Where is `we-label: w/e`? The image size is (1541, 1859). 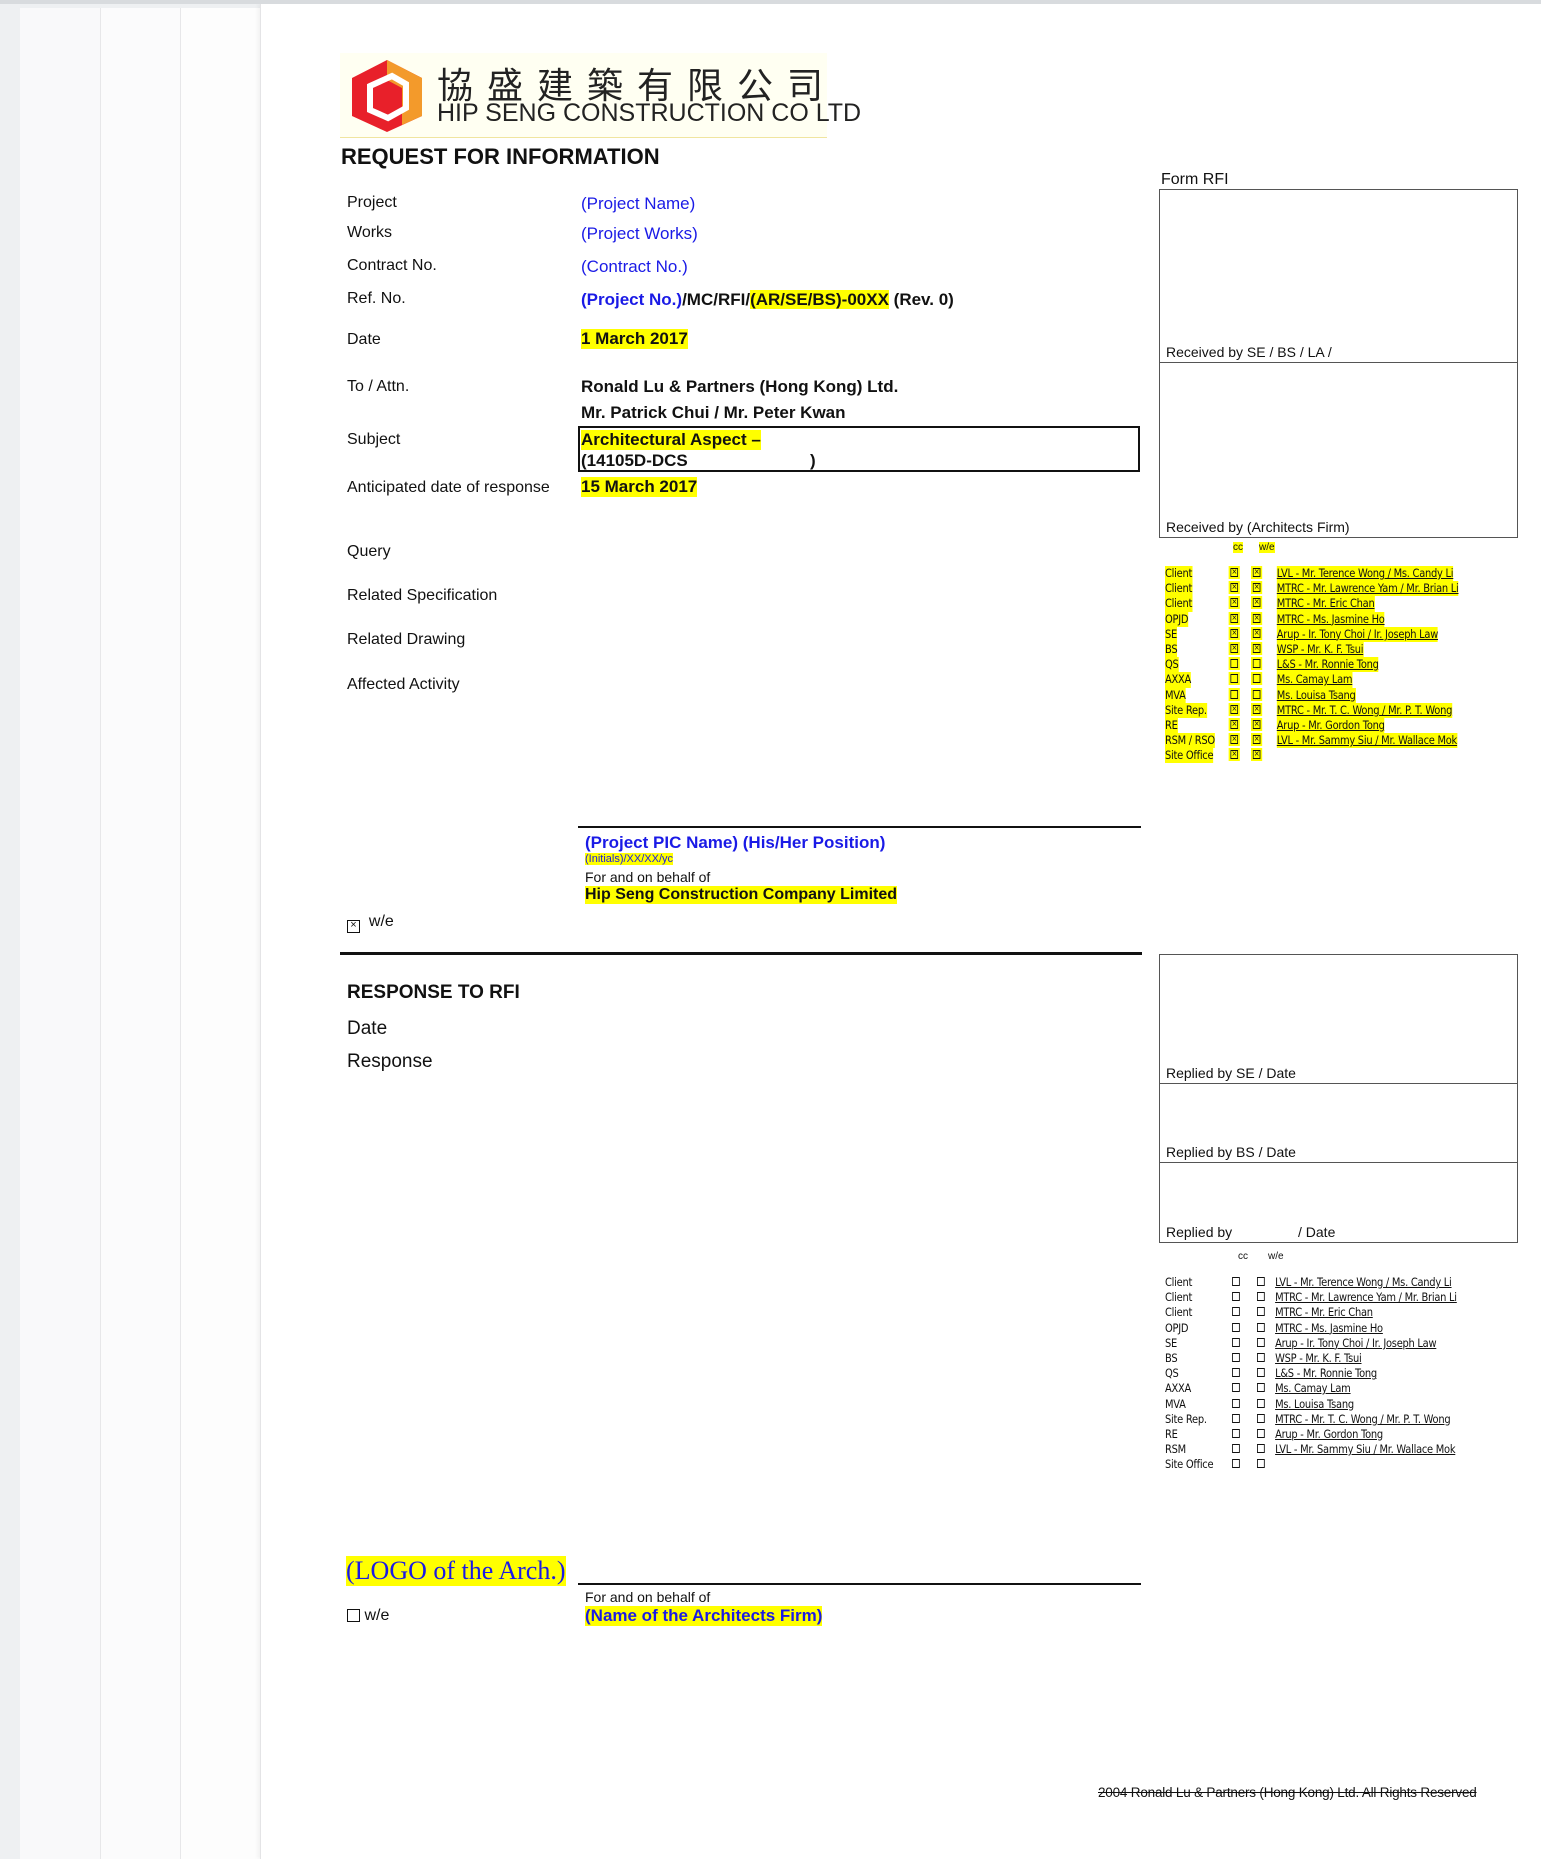
we-label: w/e is located at coordinates (381, 921).